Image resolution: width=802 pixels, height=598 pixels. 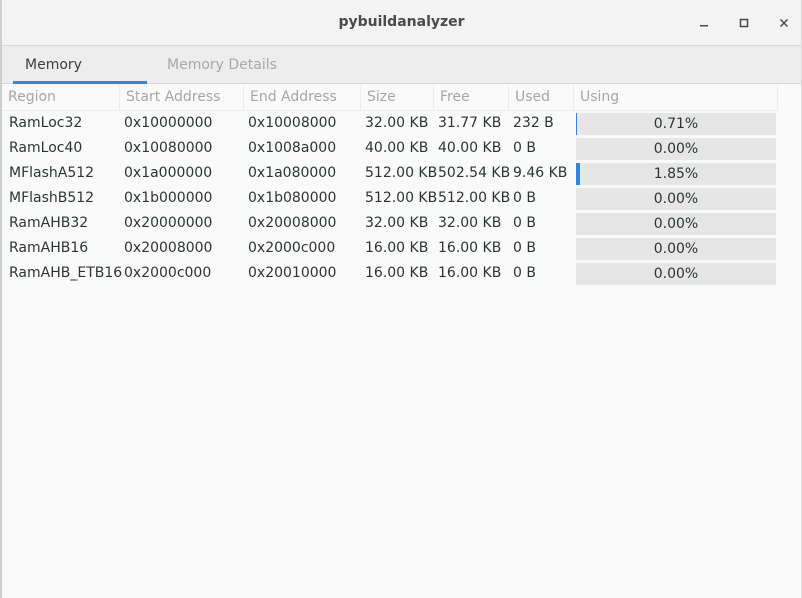 What do you see at coordinates (292, 148) in the screenshot?
I see `cell-end-address: 0x1008a000` at bounding box center [292, 148].